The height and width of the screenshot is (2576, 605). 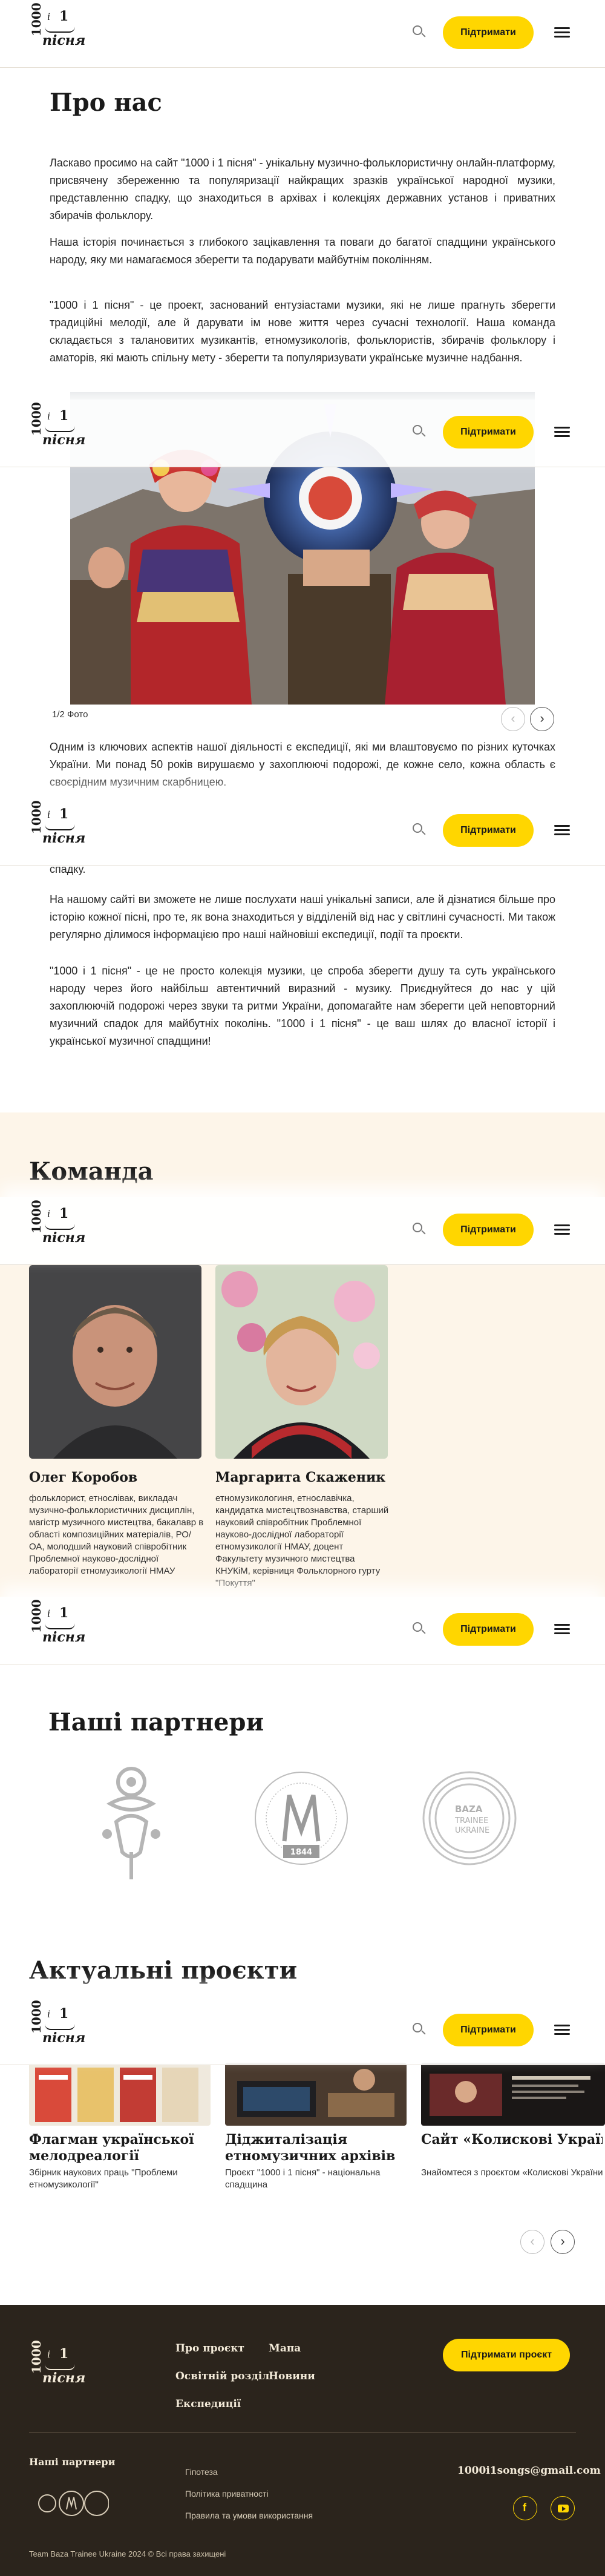 What do you see at coordinates (513, 719) in the screenshot?
I see `photo-prev-button: ‹` at bounding box center [513, 719].